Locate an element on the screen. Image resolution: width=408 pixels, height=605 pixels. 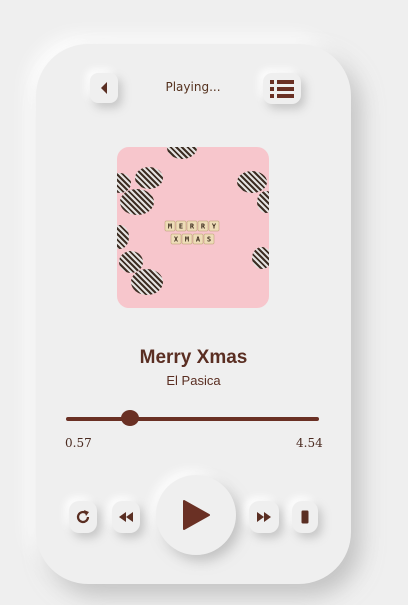
total-time: 4.54 is located at coordinates (309, 443).